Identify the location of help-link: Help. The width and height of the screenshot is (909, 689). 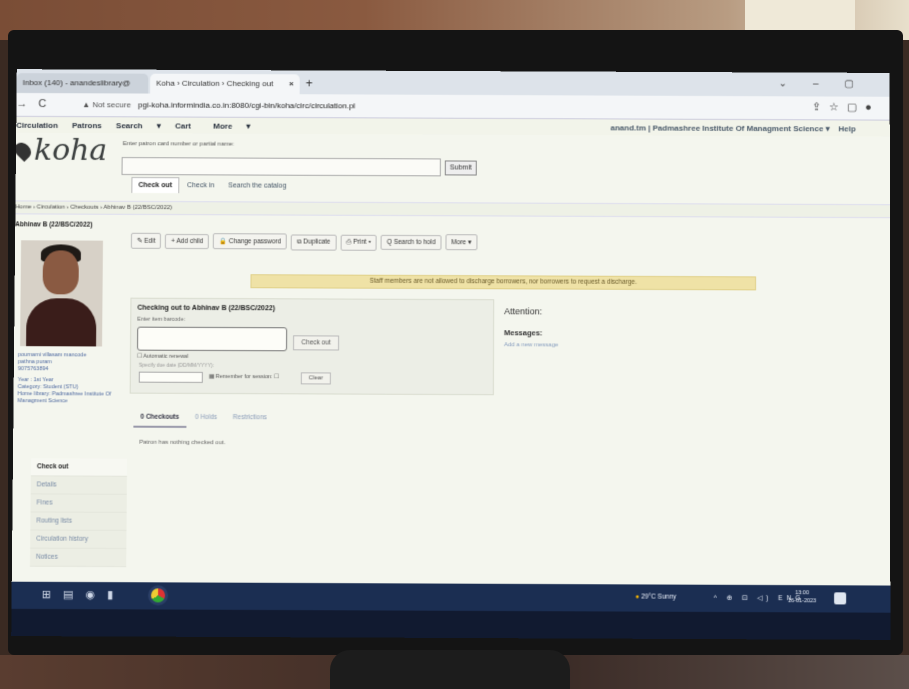
(846, 128).